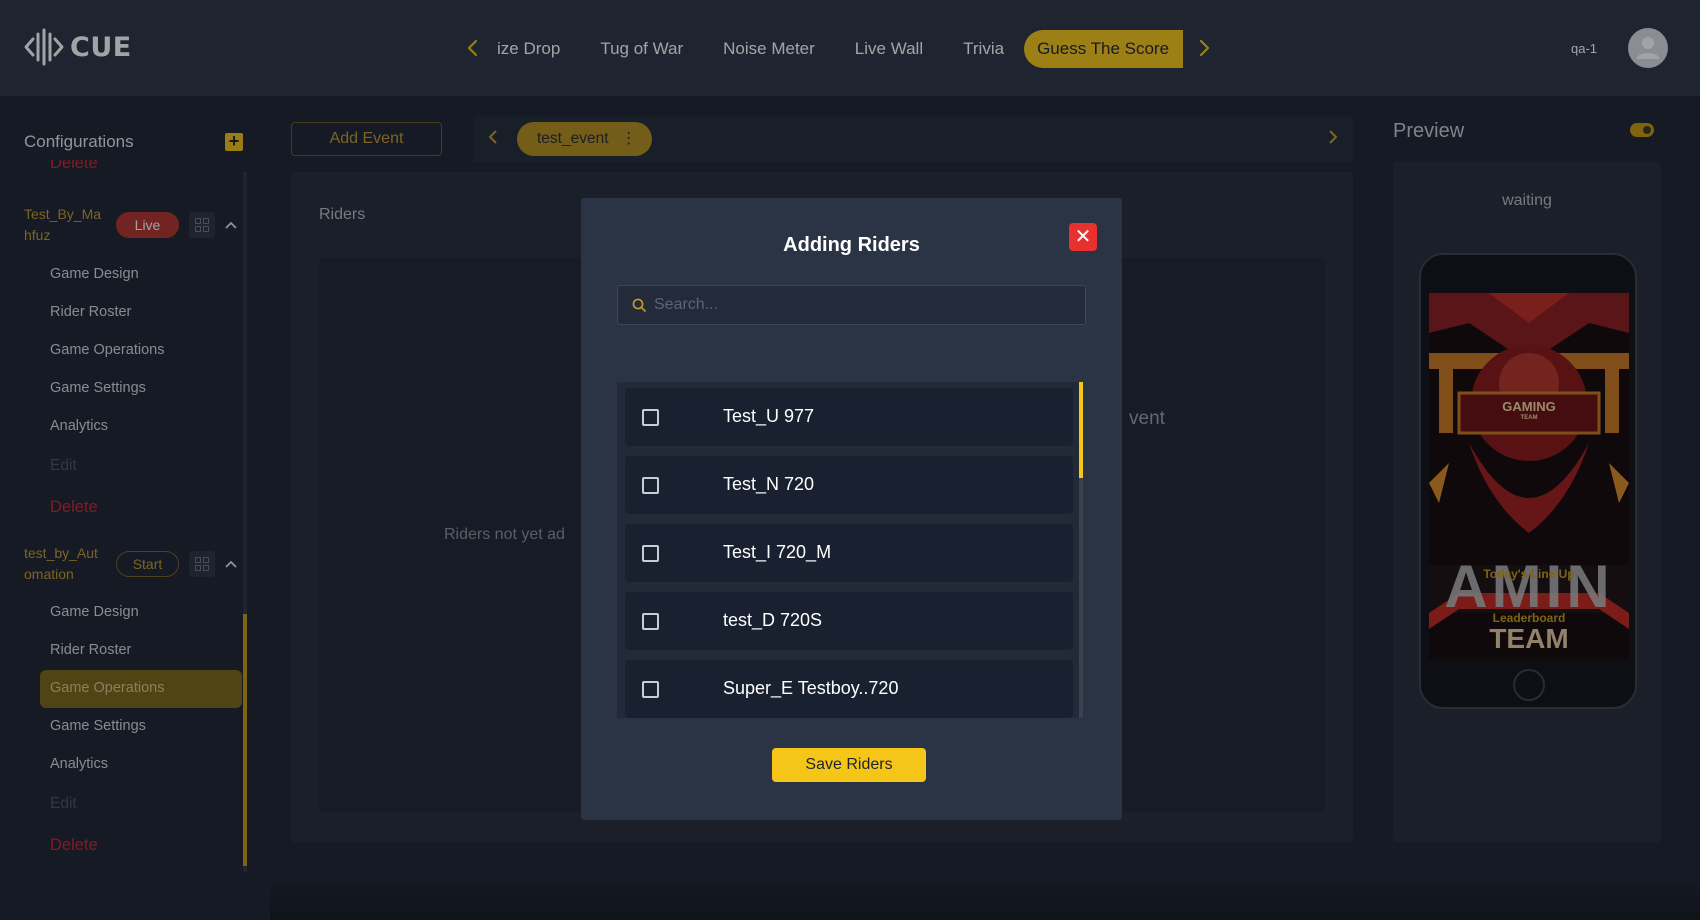  I want to click on save-riders-button: Save Riders, so click(849, 765).